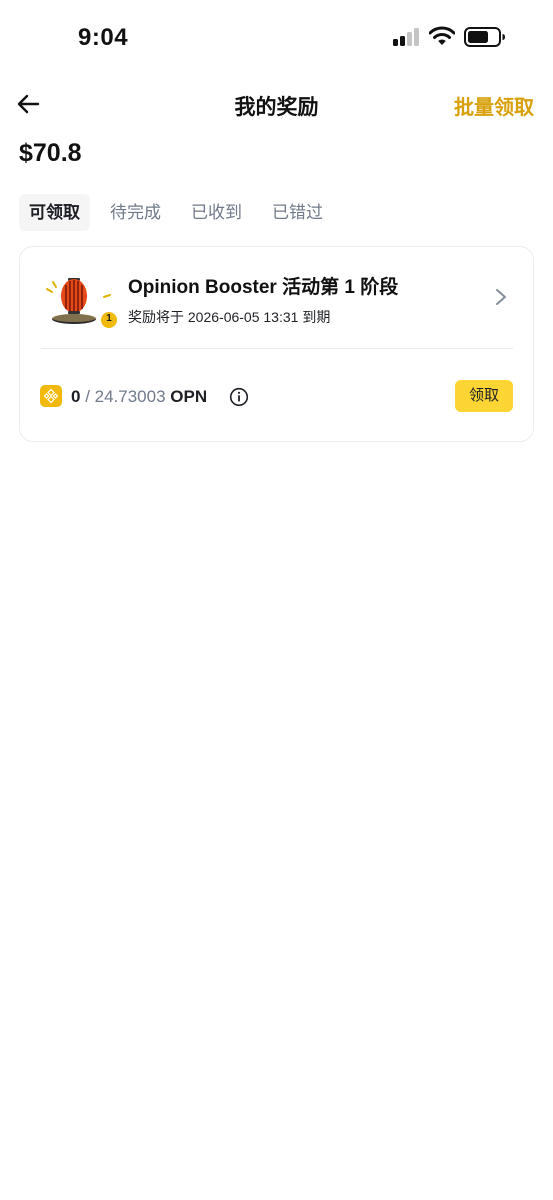  Describe the element at coordinates (484, 37) in the screenshot. I see `battery-icon` at that location.